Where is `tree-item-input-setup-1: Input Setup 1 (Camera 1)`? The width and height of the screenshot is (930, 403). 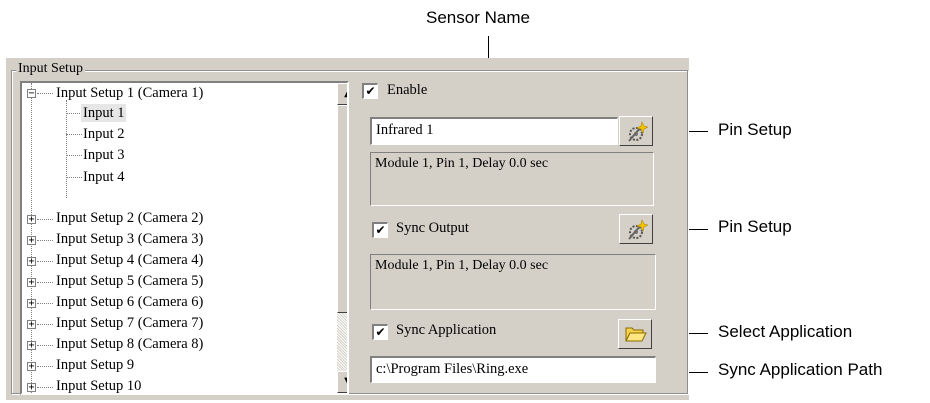 tree-item-input-setup-1: Input Setup 1 (Camera 1) is located at coordinates (129, 93).